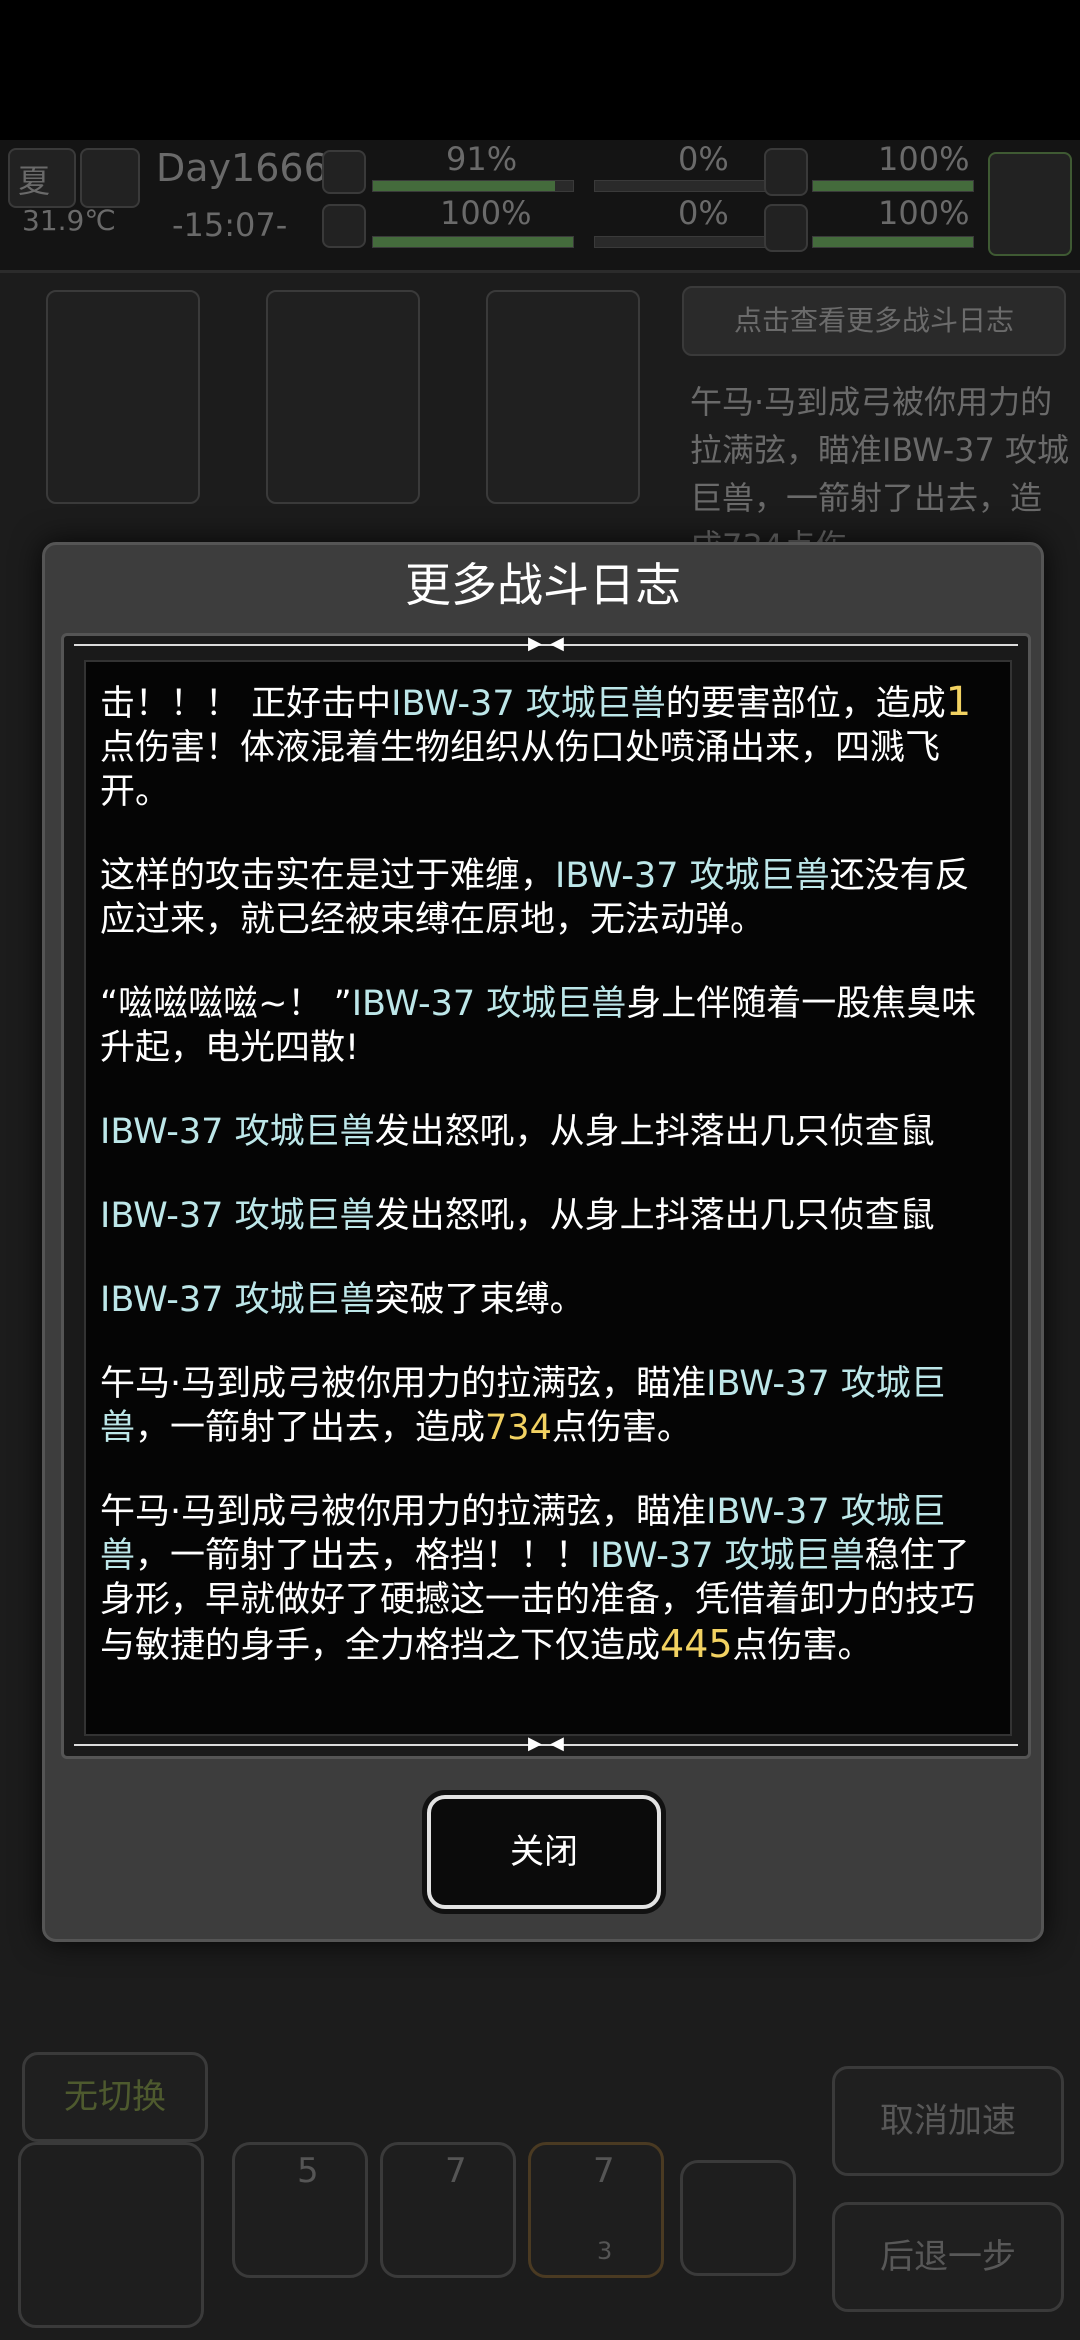  What do you see at coordinates (544, 1852) in the screenshot?
I see `close-button: 关闭` at bounding box center [544, 1852].